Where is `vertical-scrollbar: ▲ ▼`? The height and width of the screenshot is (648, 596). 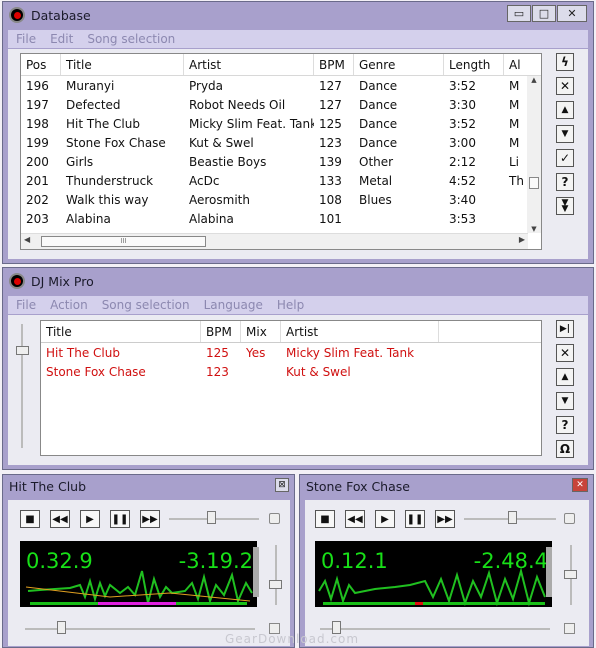
vertical-scrollbar: ▲ ▼ is located at coordinates (534, 154).